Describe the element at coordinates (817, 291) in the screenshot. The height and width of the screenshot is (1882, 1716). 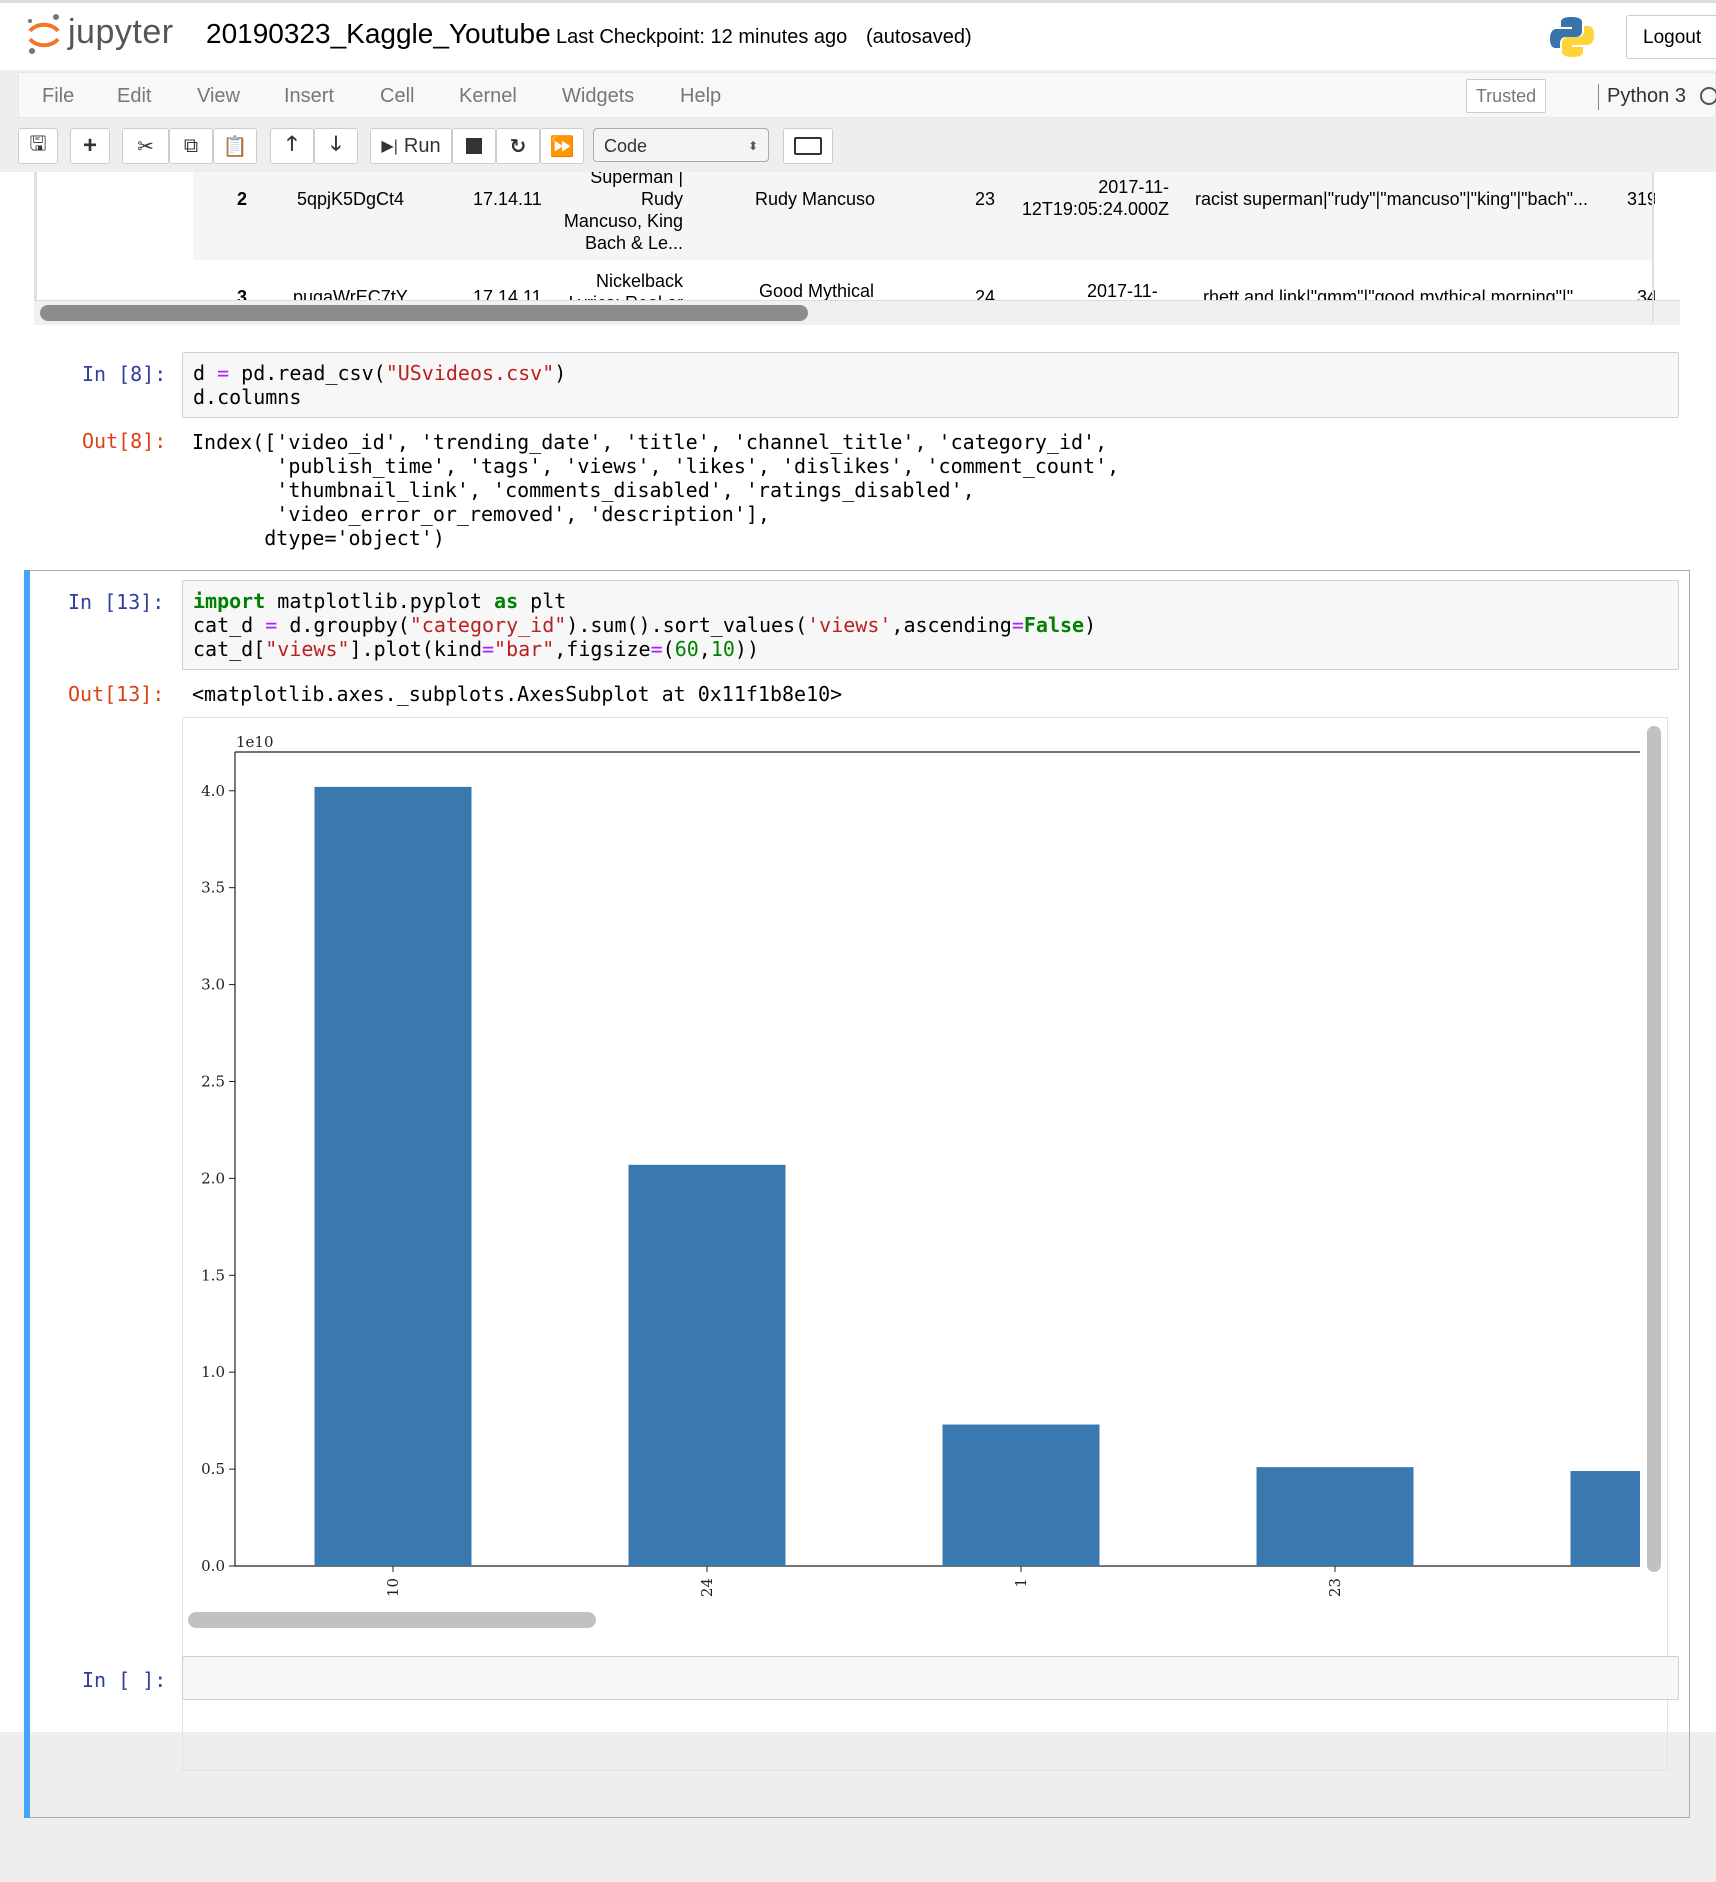
I see `cell-channel-title: Good Mythical` at that location.